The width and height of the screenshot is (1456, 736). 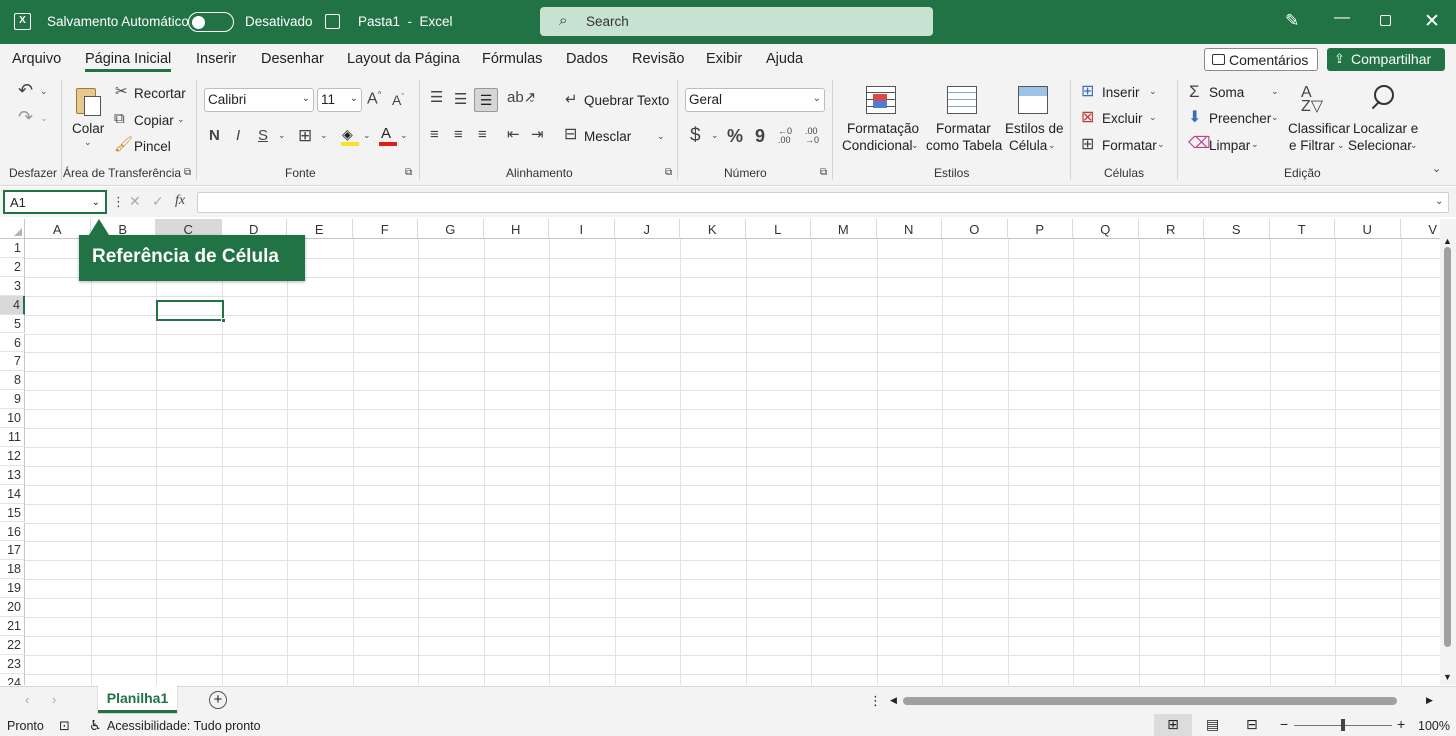 What do you see at coordinates (88, 128) in the screenshot?
I see `paste-button: Colar` at bounding box center [88, 128].